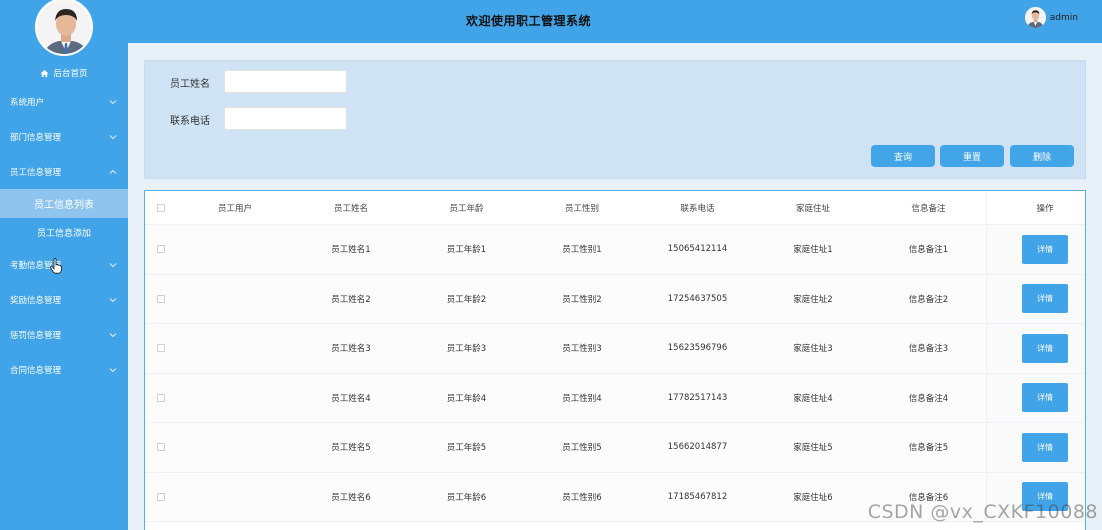 This screenshot has width=1102, height=530. Describe the element at coordinates (982, 512) in the screenshot. I see `watermark: CSDN @vx_CXKF10088` at that location.